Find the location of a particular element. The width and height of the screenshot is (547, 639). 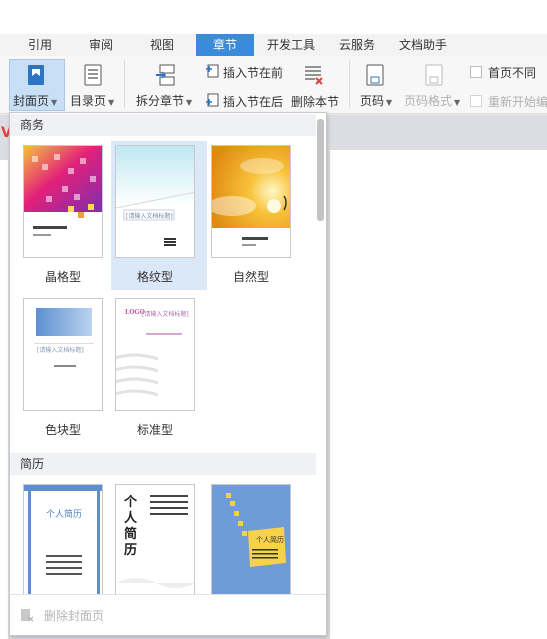

title-bar-area is located at coordinates (273, 17).